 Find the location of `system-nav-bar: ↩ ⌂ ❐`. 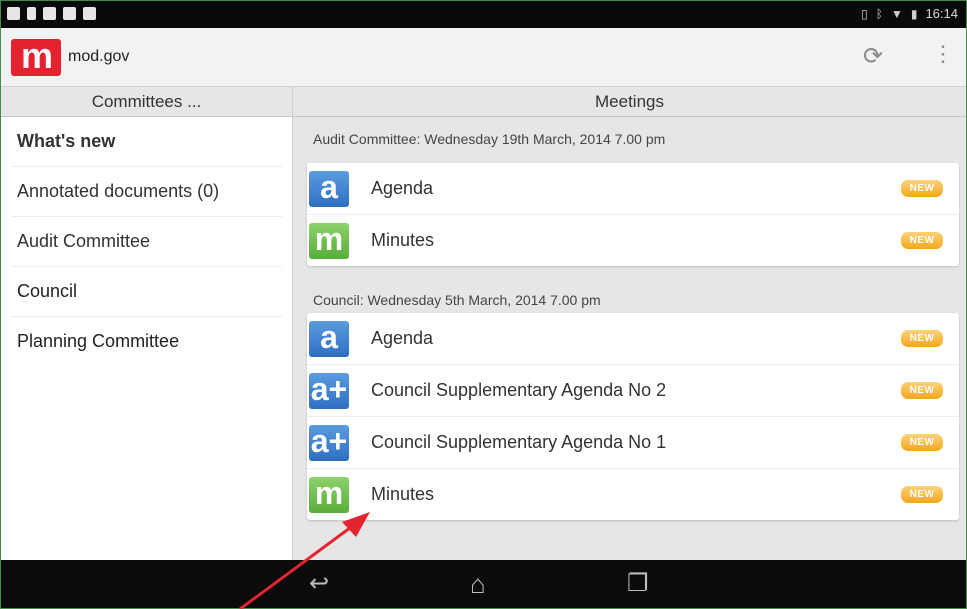

system-nav-bar: ↩ ⌂ ❐ is located at coordinates (483, 584).